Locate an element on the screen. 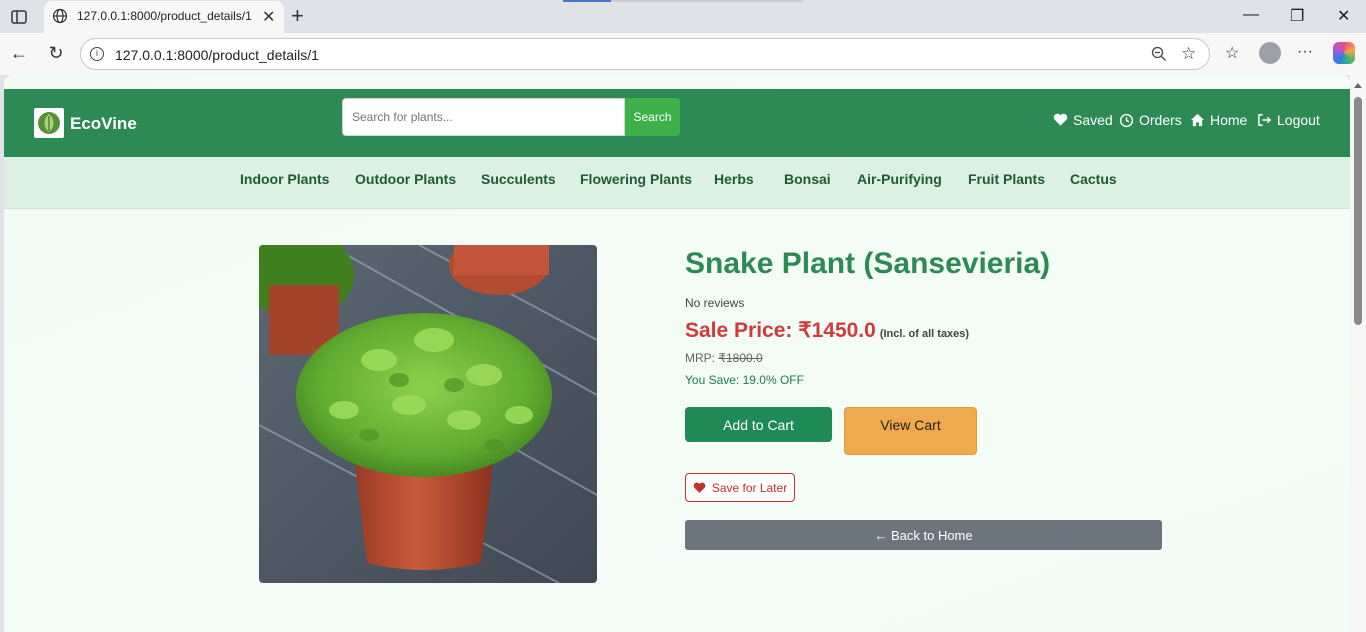 Image resolution: width=1366 pixels, height=632 pixels. nav-home: Home is located at coordinates (1218, 120).